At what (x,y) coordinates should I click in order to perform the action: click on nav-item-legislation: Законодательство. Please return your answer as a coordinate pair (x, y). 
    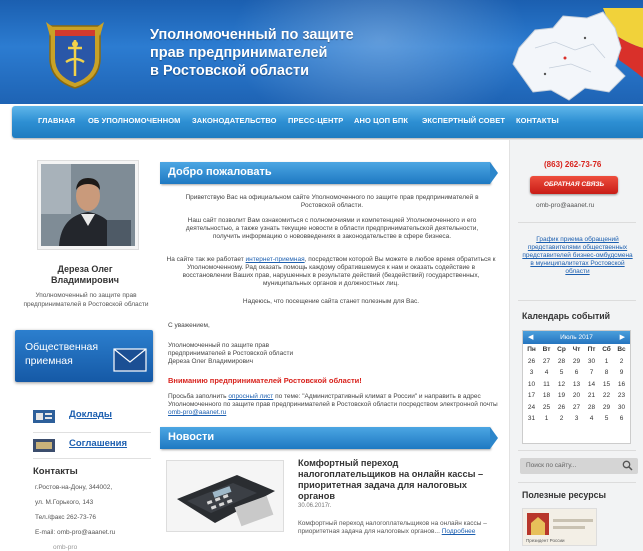
    Looking at the image, I should click on (234, 120).